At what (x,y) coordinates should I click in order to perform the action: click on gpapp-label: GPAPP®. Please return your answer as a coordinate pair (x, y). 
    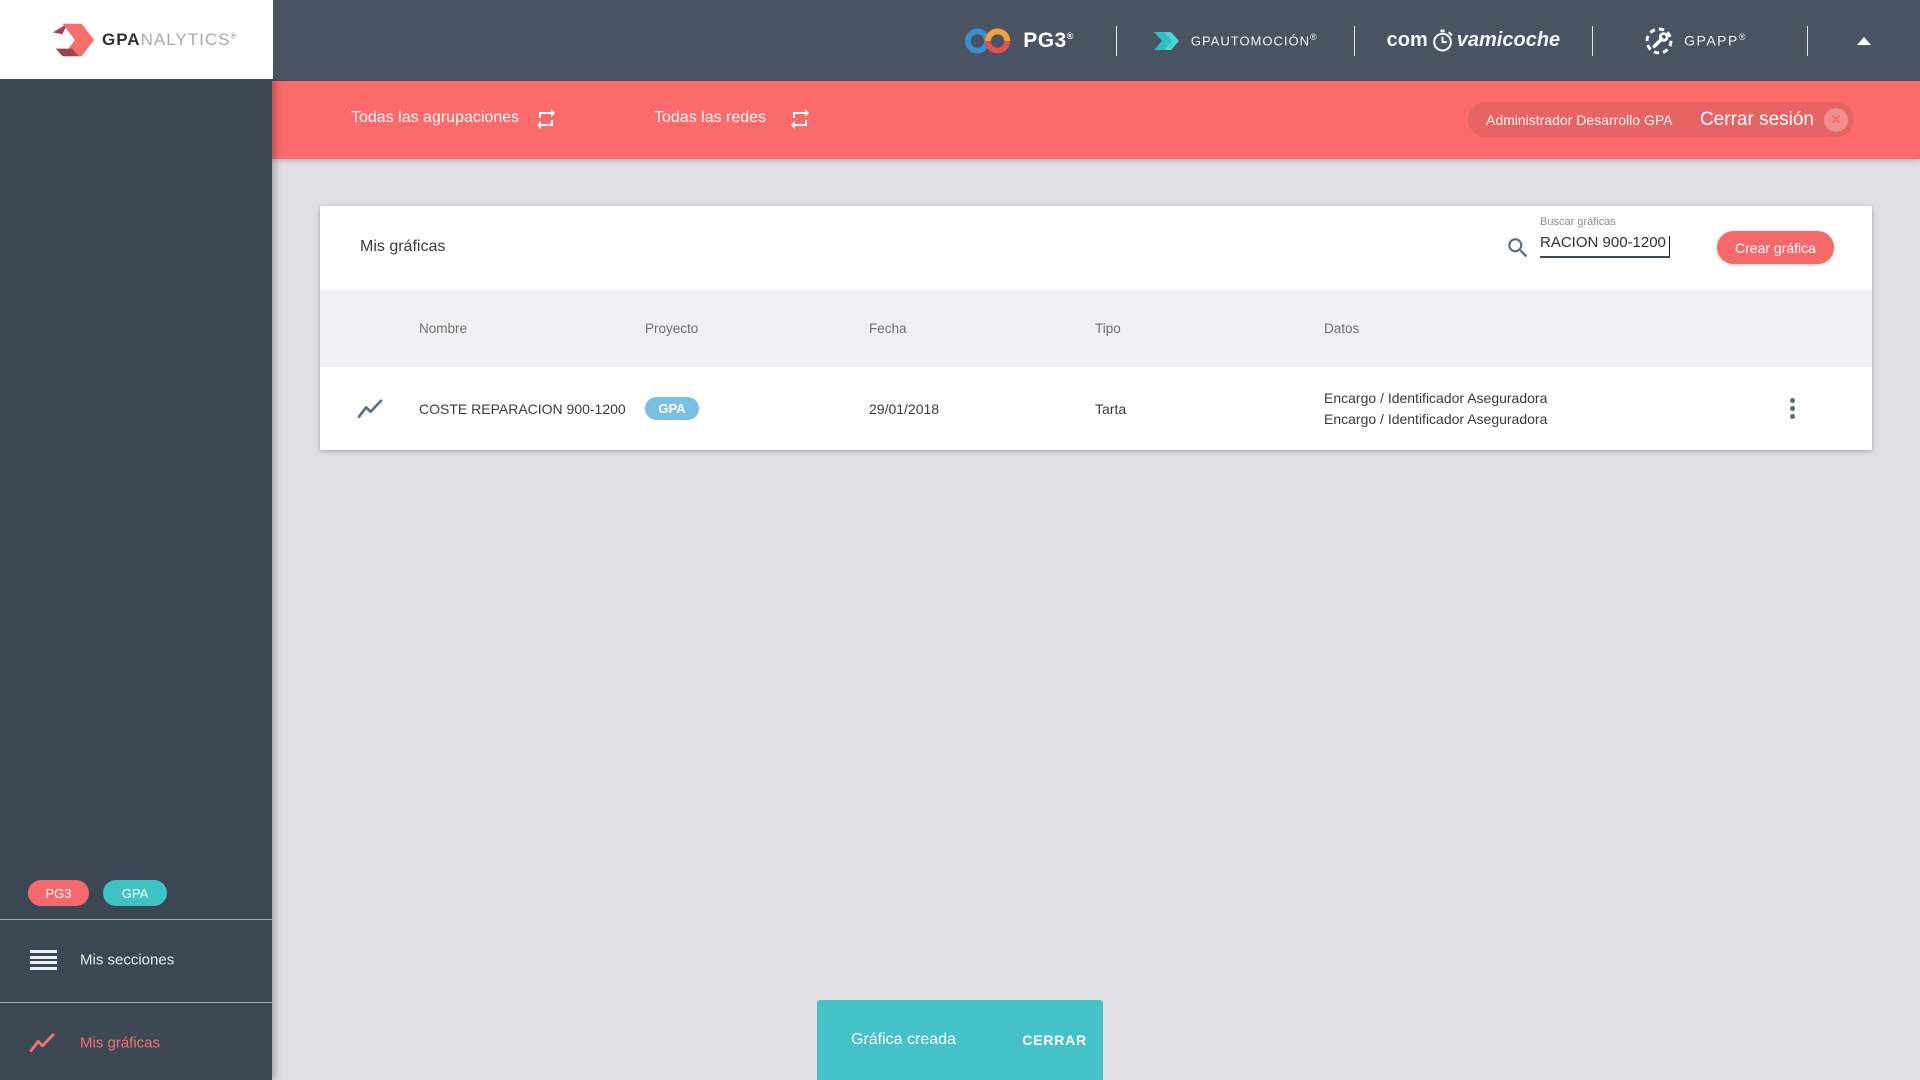
    Looking at the image, I should click on (1715, 40).